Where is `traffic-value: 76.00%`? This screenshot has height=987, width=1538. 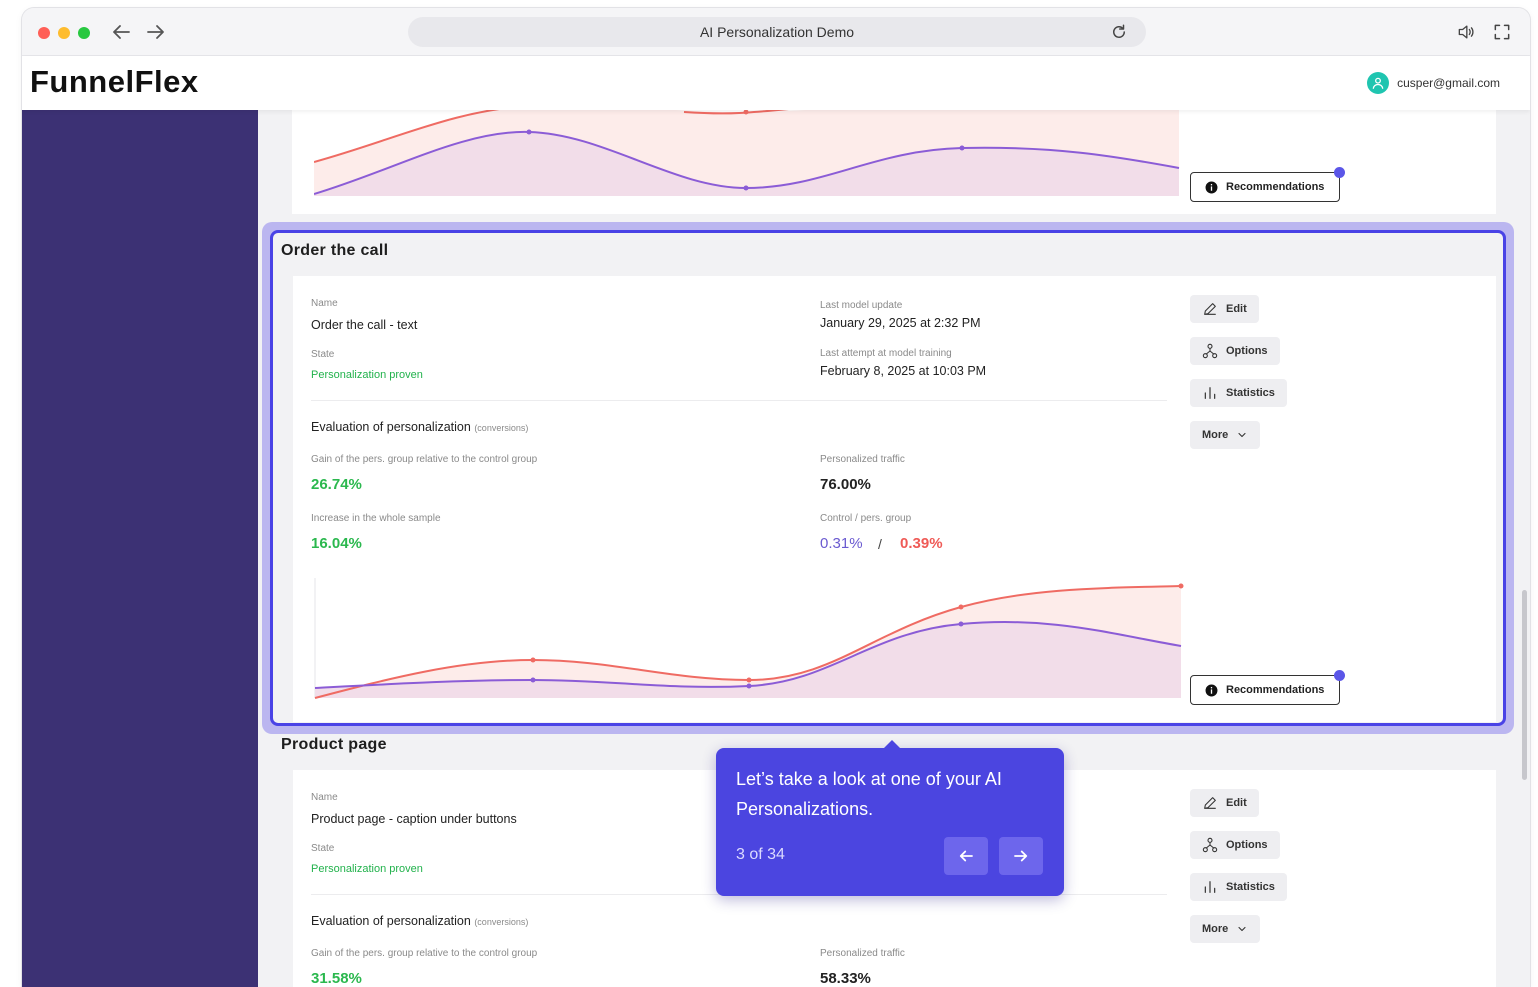
traffic-value: 76.00% is located at coordinates (845, 484).